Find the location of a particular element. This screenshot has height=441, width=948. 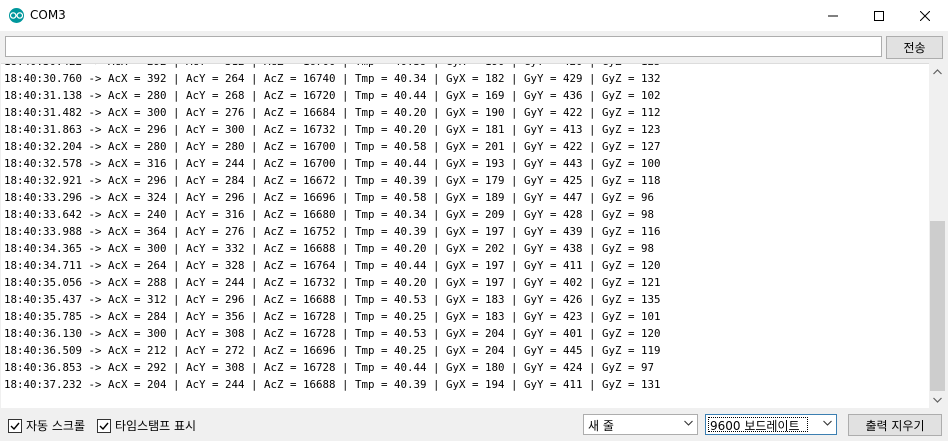

minimize-icon is located at coordinates (833, 15).